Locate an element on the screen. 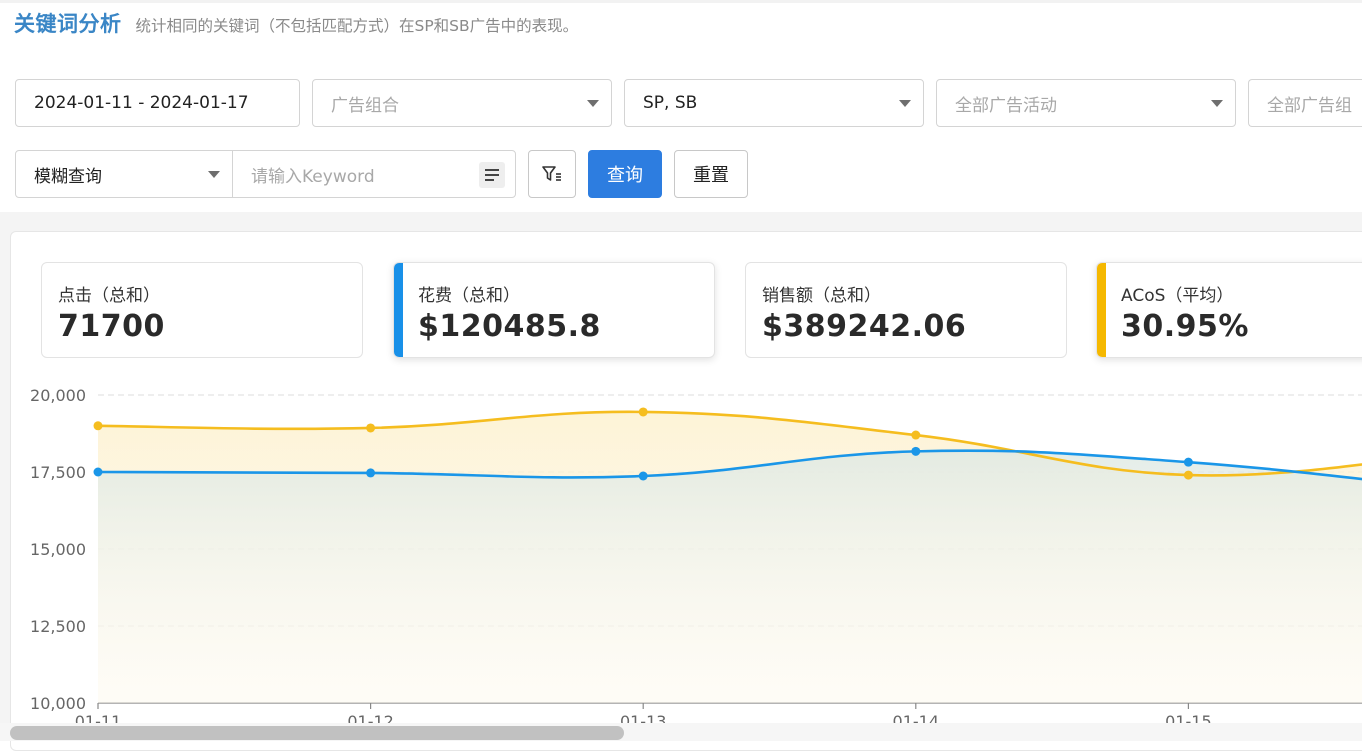 This screenshot has width=1362, height=751. page-header: 关键词分析 统计相同的关键词（不包括匹配方式）在SP和SB广告中的表现。 is located at coordinates (296, 24).